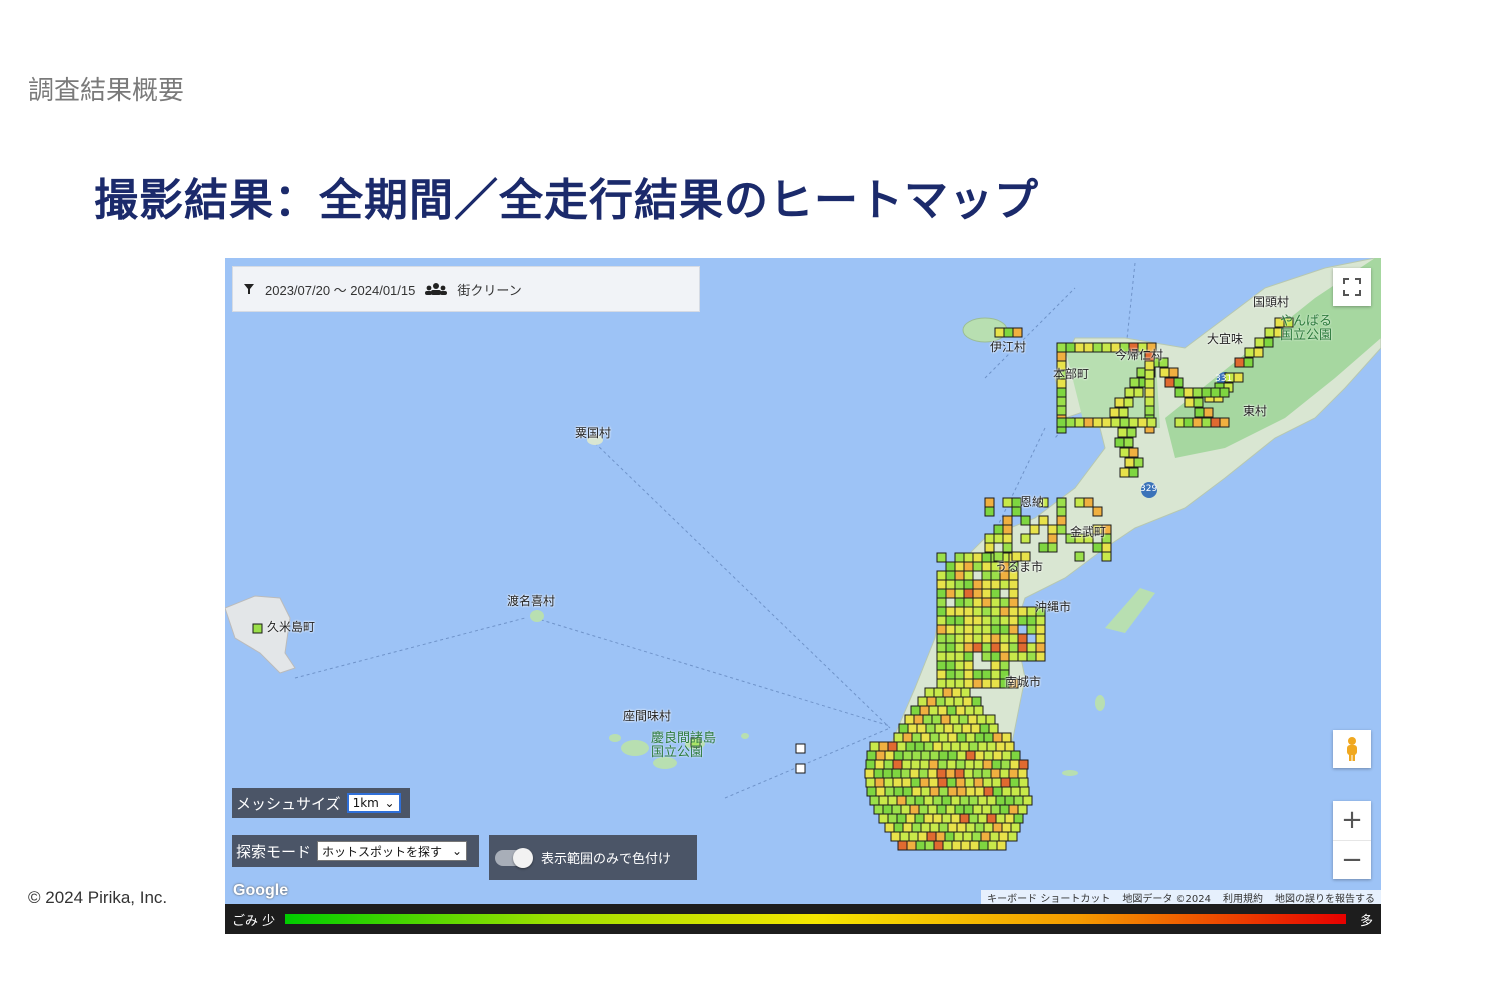  I want to click on keyboard-shortcut-link: キーボード ショートカット, so click(1048, 897).